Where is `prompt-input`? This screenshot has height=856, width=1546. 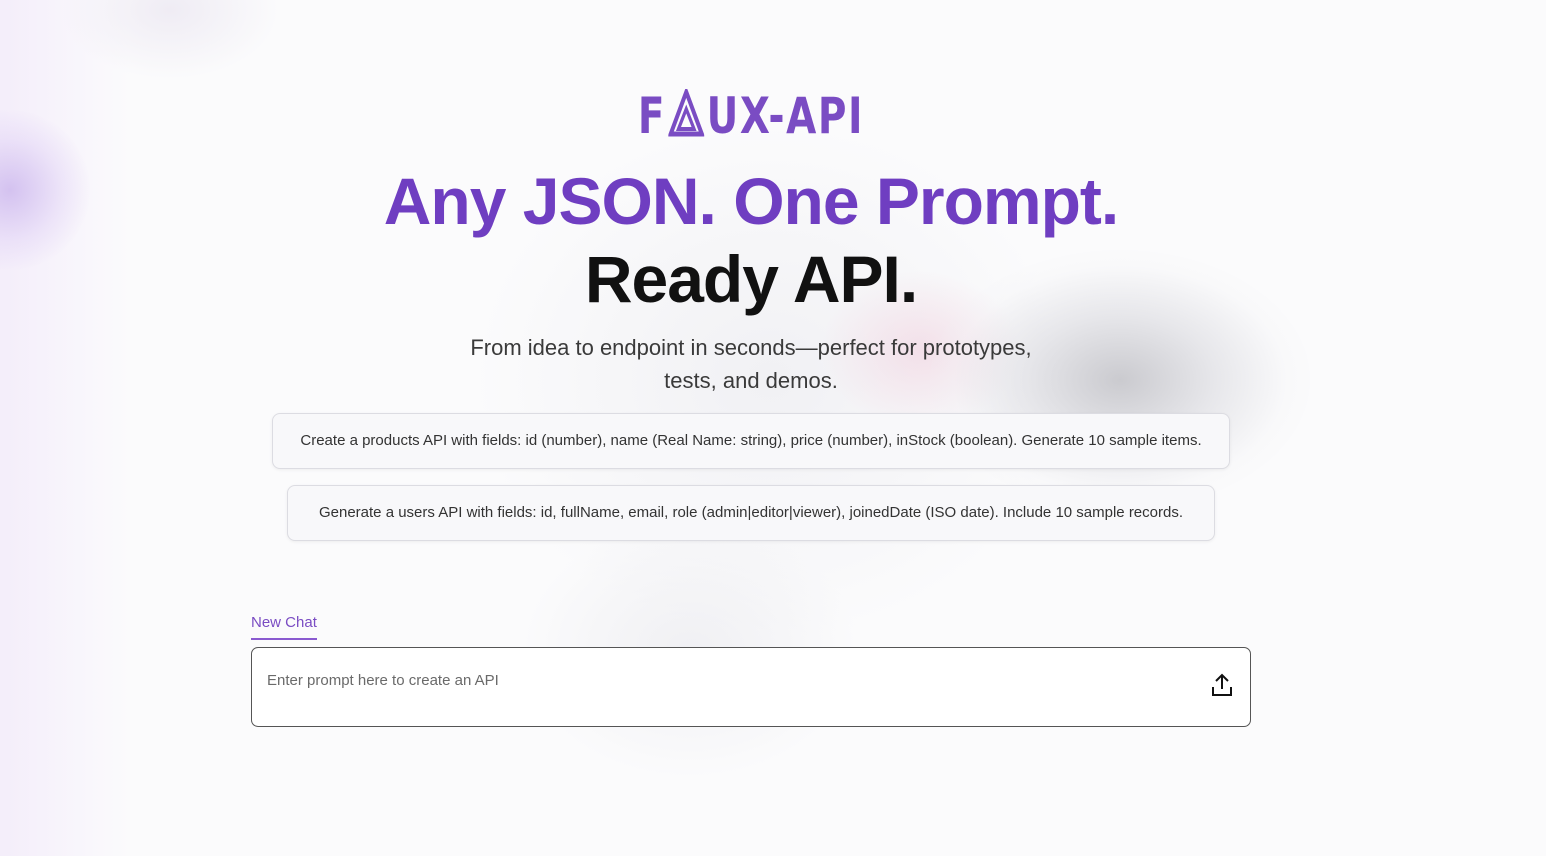
prompt-input is located at coordinates (717, 680).